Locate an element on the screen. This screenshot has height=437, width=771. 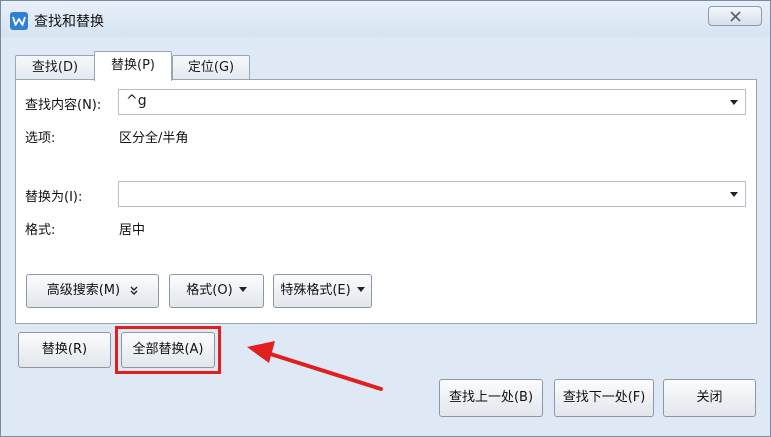
tab-replace-label: 替换(P) is located at coordinates (133, 65).